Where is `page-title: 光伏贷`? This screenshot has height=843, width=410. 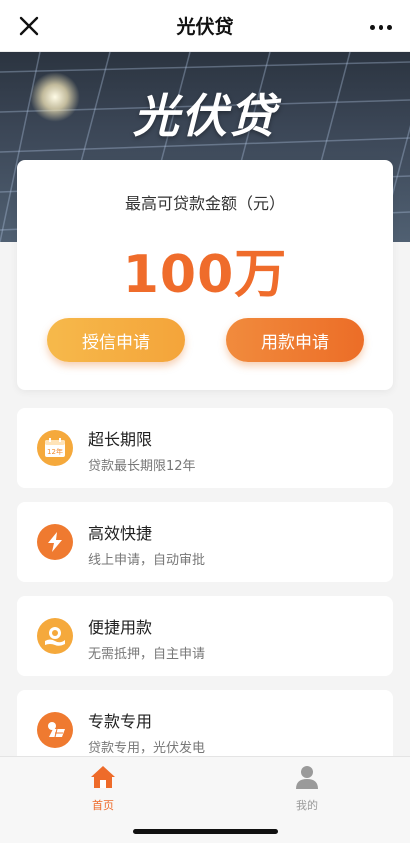
page-title: 光伏贷 is located at coordinates (205, 27).